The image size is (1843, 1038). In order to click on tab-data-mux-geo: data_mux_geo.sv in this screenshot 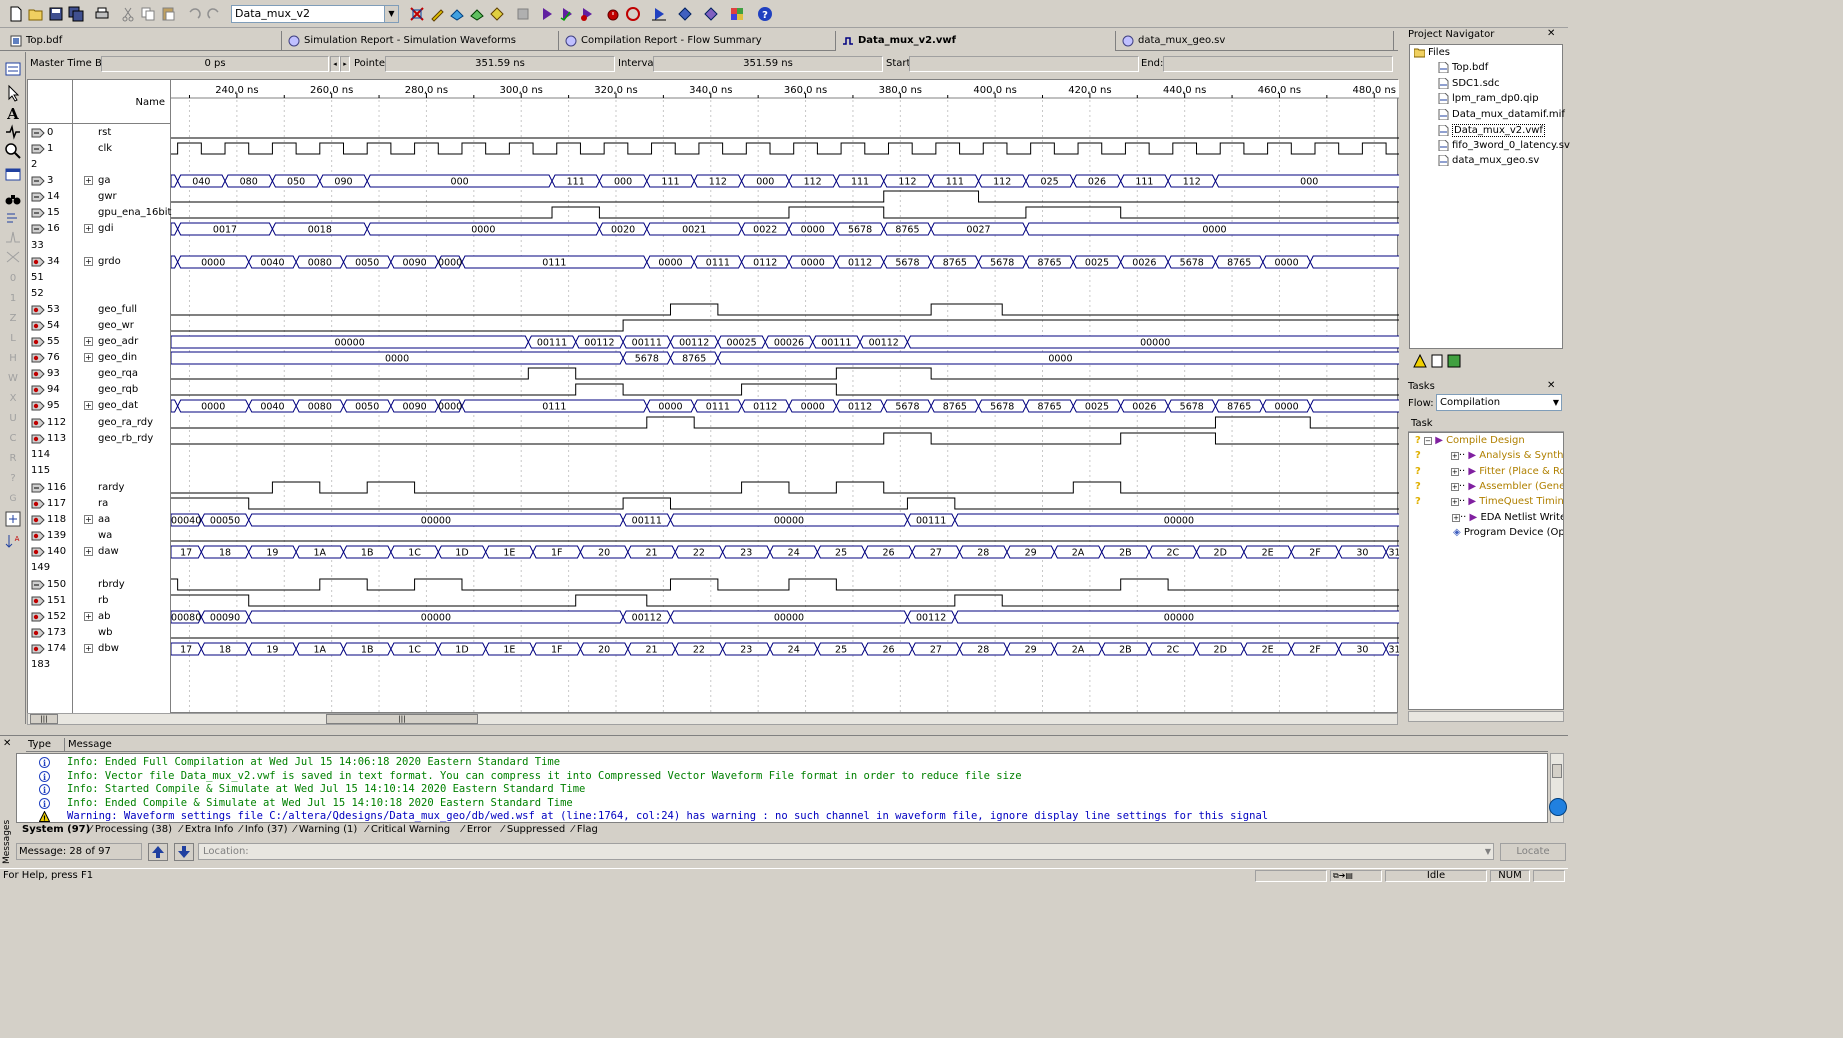, I will do `click(1255, 41)`.